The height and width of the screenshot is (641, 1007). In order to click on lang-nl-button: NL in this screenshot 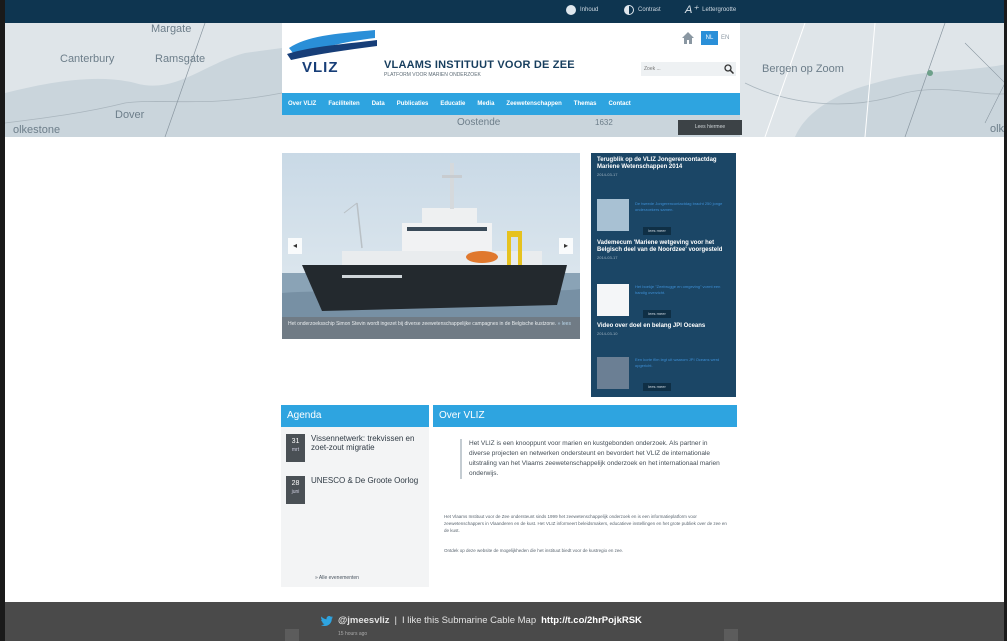, I will do `click(709, 38)`.